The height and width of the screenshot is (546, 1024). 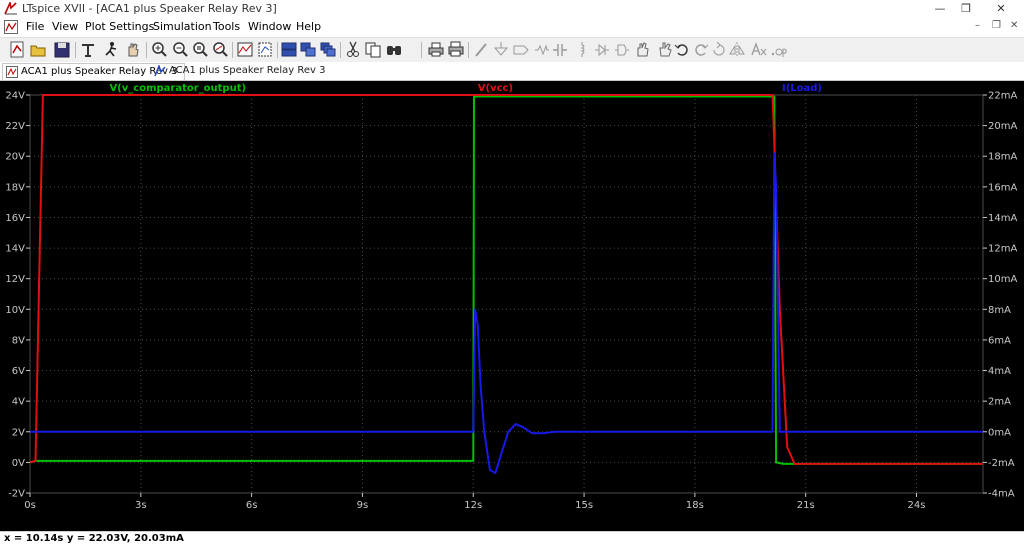 I want to click on wire-button, so click(x=481, y=49).